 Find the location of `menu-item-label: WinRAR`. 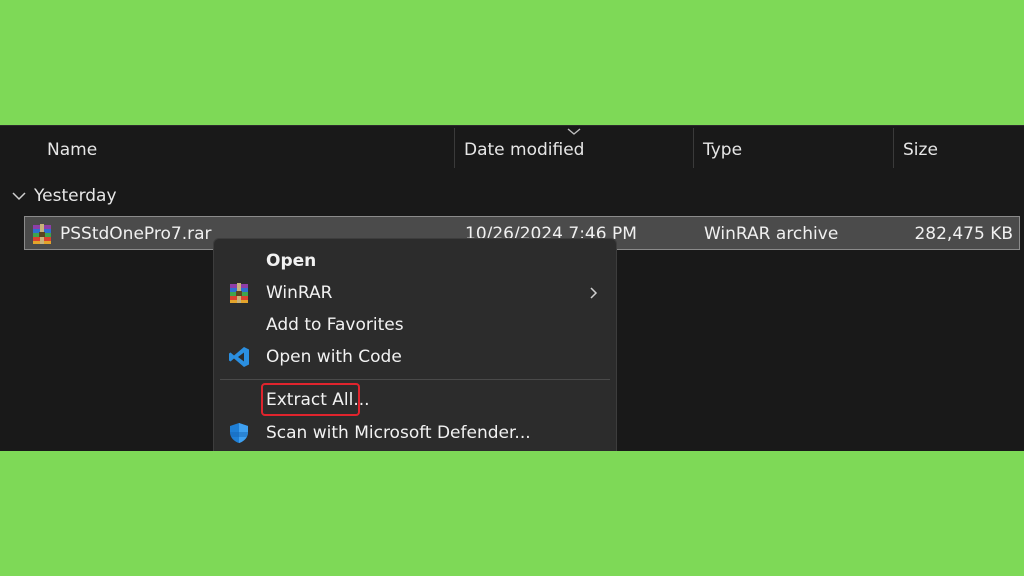

menu-item-label: WinRAR is located at coordinates (299, 293).